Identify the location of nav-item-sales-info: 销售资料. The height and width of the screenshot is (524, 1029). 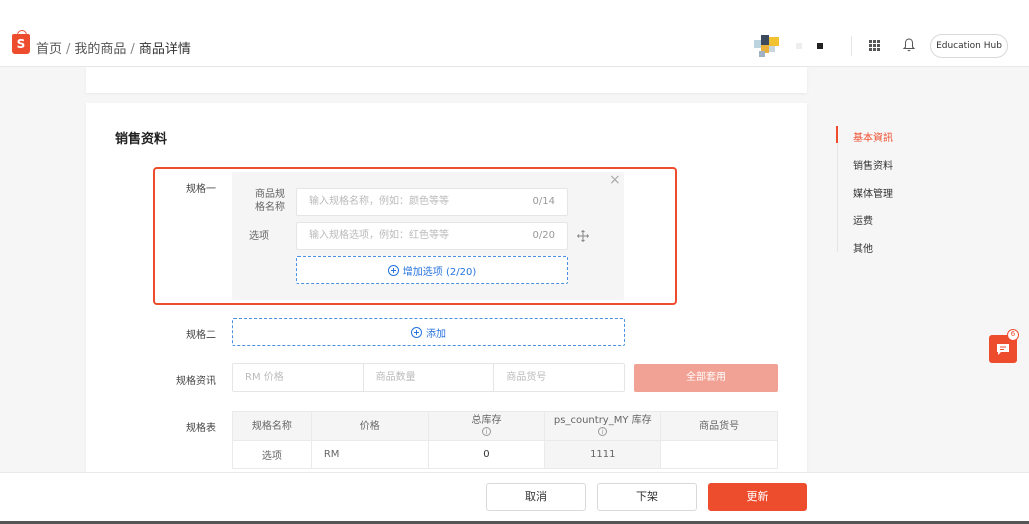
(873, 164).